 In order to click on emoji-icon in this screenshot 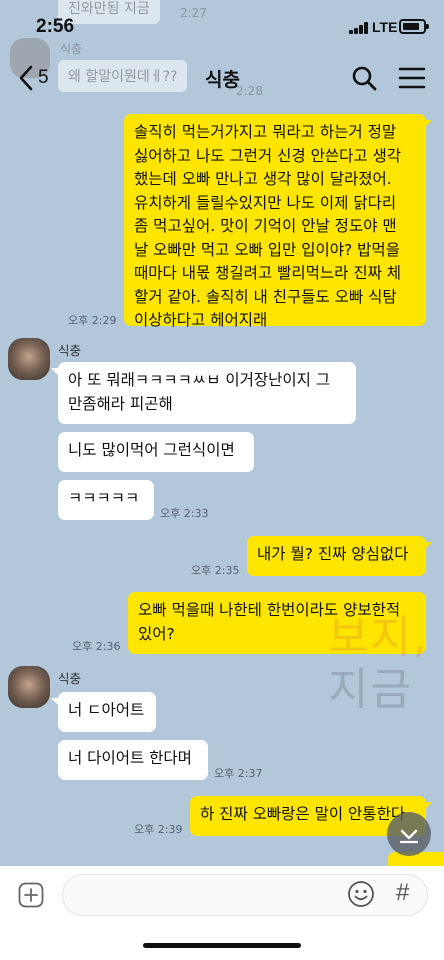, I will do `click(361, 894)`.